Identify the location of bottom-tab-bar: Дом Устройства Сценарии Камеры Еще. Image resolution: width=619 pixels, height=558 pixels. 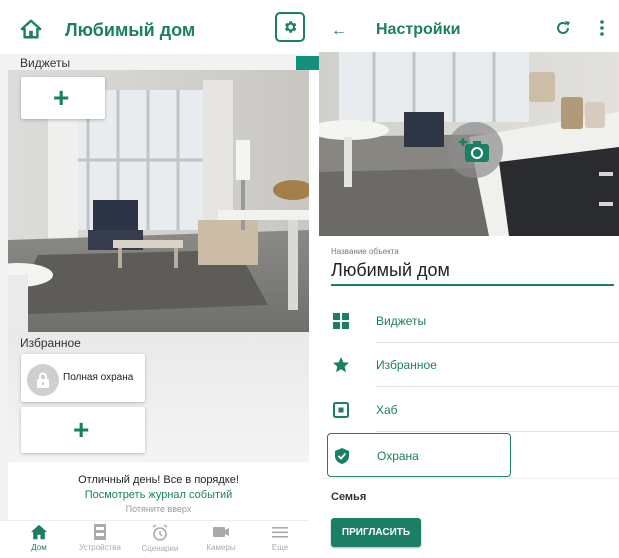
(154, 539).